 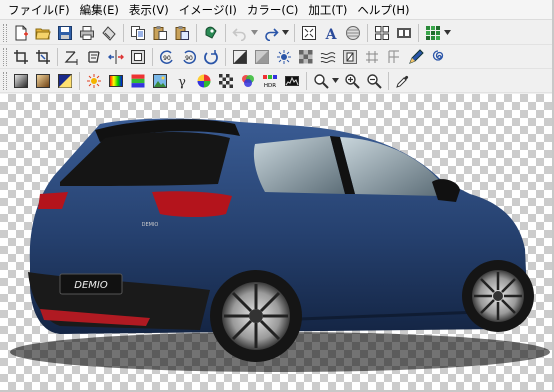 What do you see at coordinates (138, 81) in the screenshot?
I see `hue-icon` at bounding box center [138, 81].